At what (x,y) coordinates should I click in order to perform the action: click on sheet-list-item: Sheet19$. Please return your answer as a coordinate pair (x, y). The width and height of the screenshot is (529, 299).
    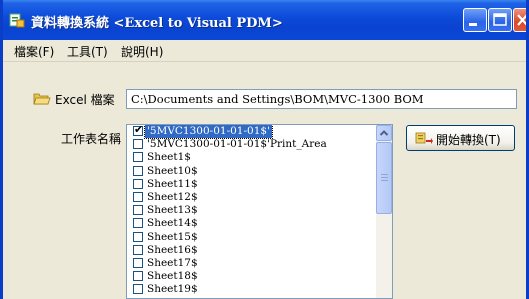
    Looking at the image, I should click on (251, 289).